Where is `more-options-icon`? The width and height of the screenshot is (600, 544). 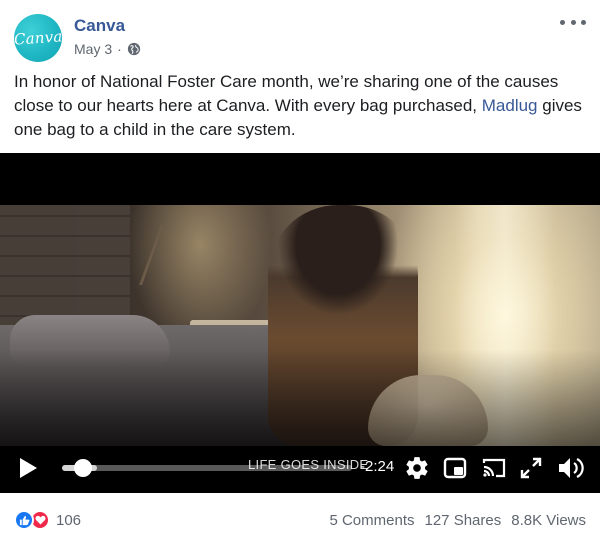
more-options-icon is located at coordinates (573, 22).